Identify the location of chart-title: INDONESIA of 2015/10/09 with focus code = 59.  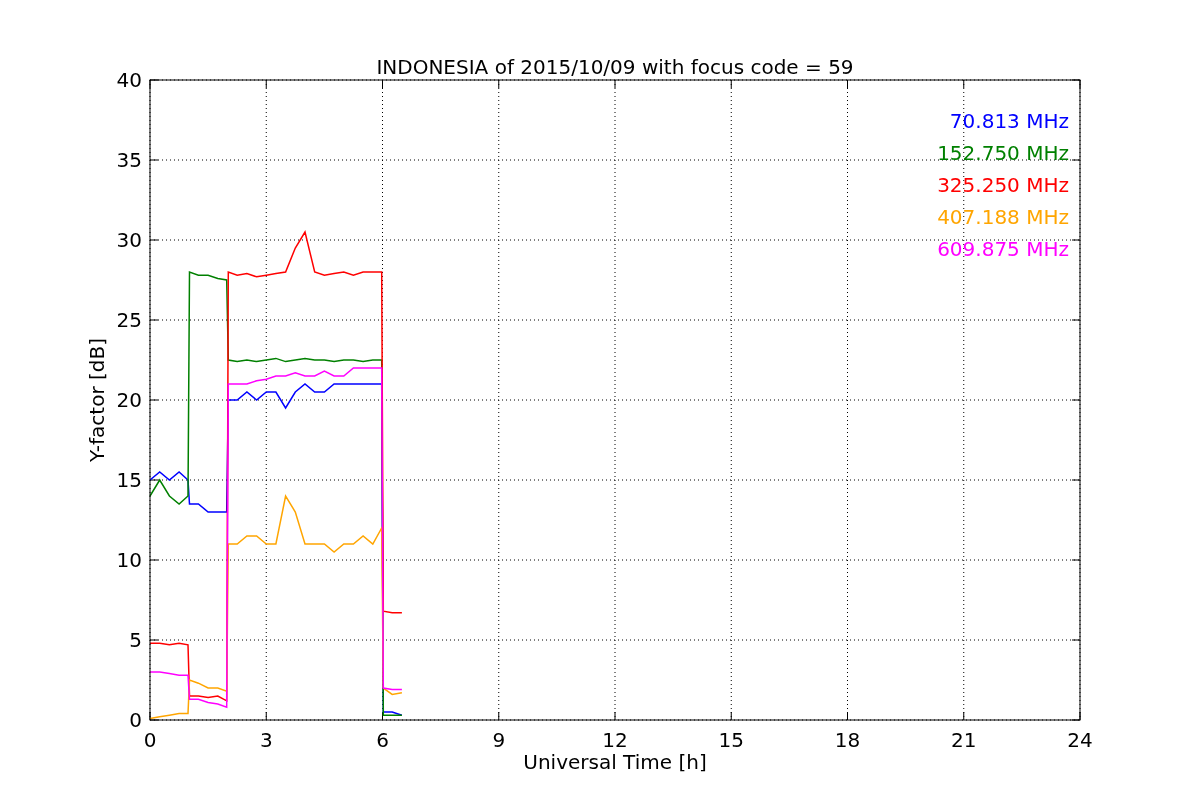
(615, 67).